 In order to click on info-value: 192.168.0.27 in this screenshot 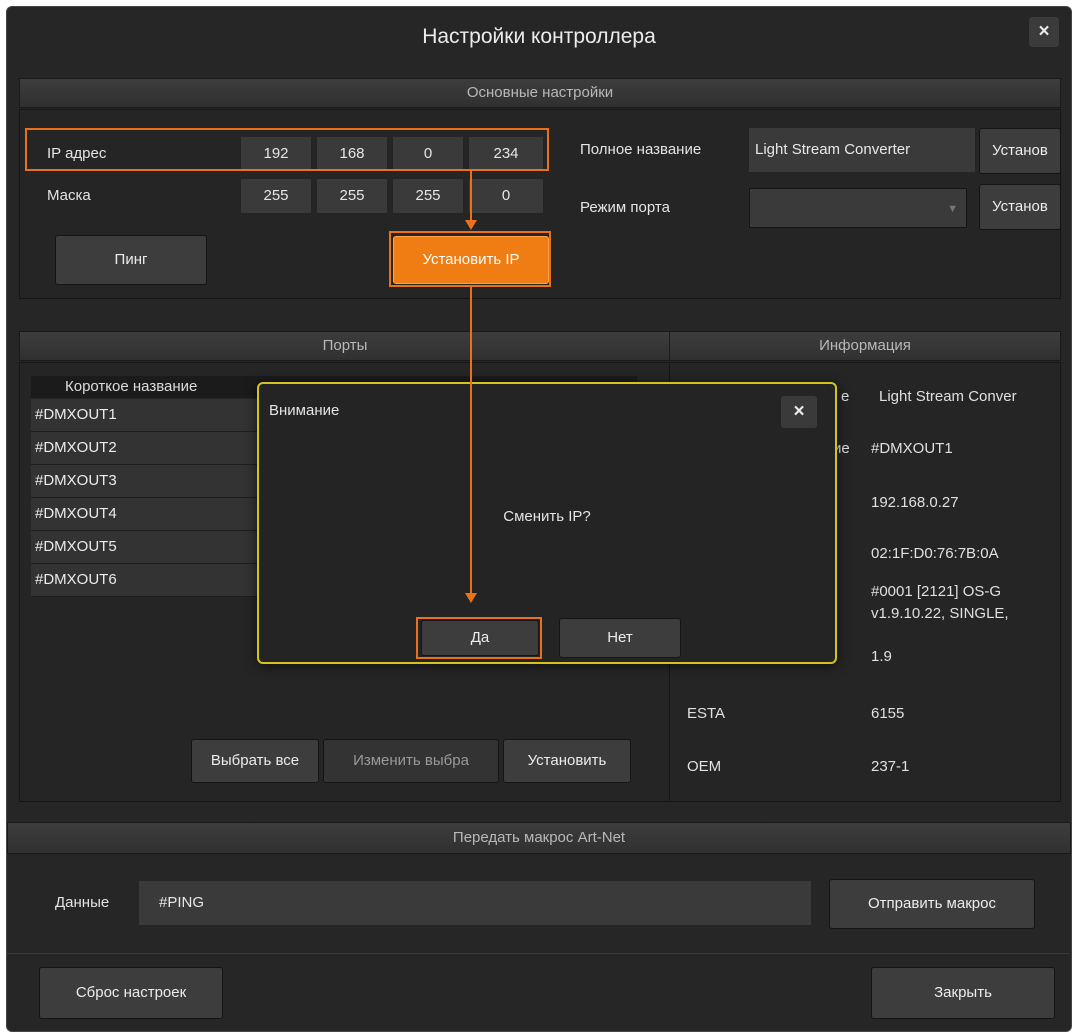, I will do `click(915, 502)`.